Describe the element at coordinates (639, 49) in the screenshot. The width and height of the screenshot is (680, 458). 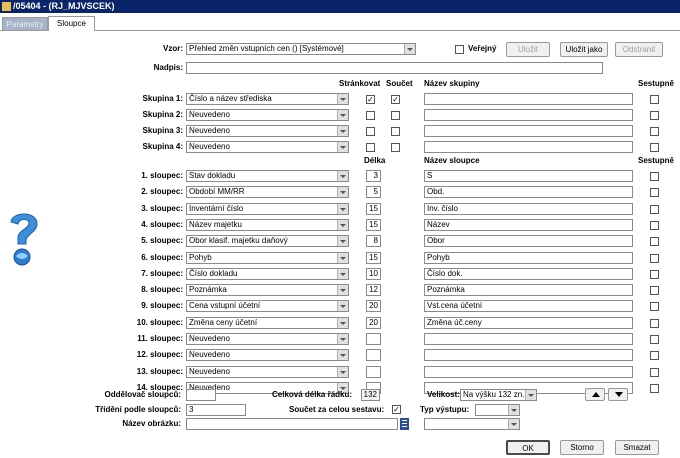
I see `odstranit-button: Odstranit` at that location.